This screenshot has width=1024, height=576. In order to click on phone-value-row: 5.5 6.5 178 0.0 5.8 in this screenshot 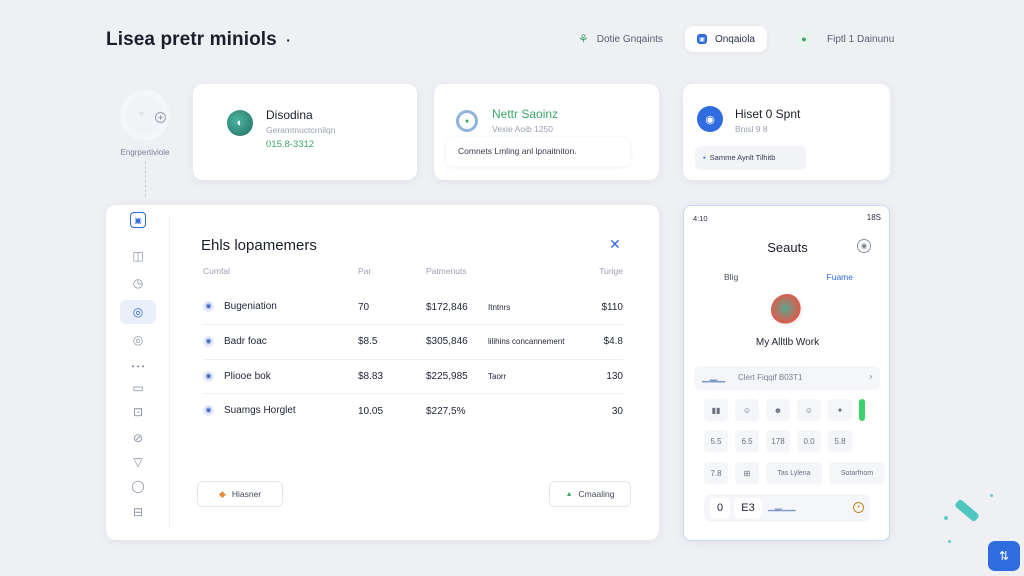, I will do `click(778, 441)`.